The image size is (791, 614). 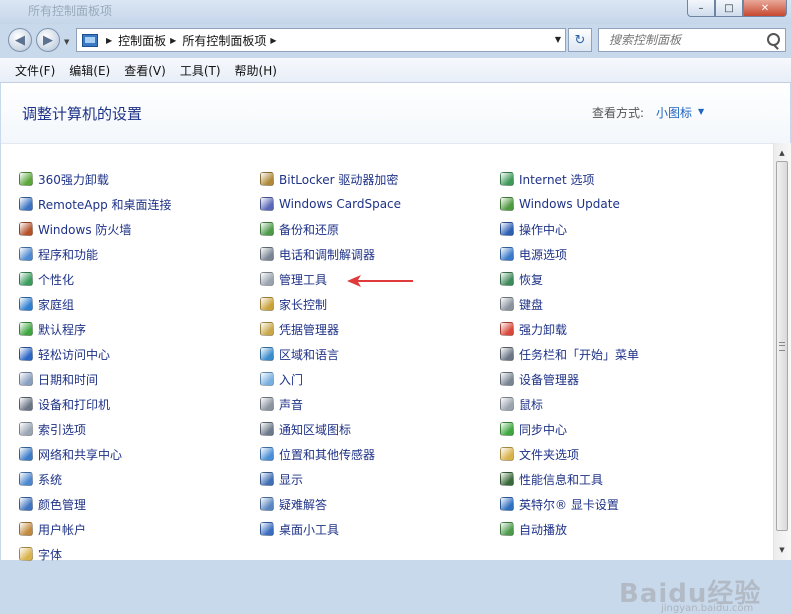 I want to click on control-panel-item: 操作中心, so click(x=533, y=229).